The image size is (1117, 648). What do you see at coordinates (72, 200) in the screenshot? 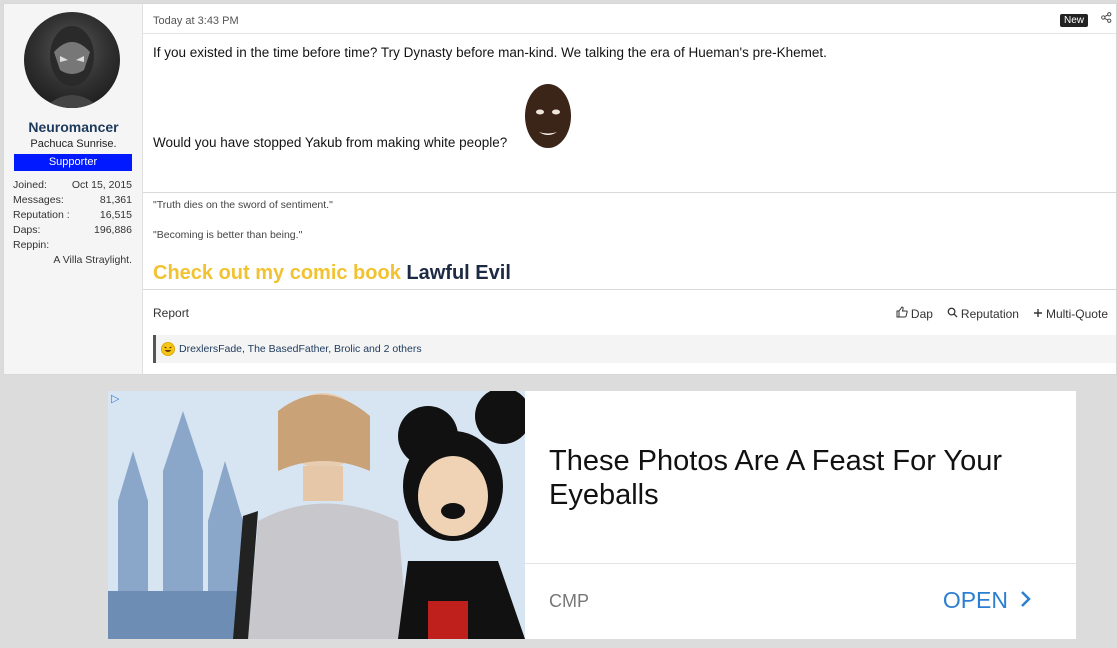
I see `stat-messages: Messages: 81,361` at bounding box center [72, 200].